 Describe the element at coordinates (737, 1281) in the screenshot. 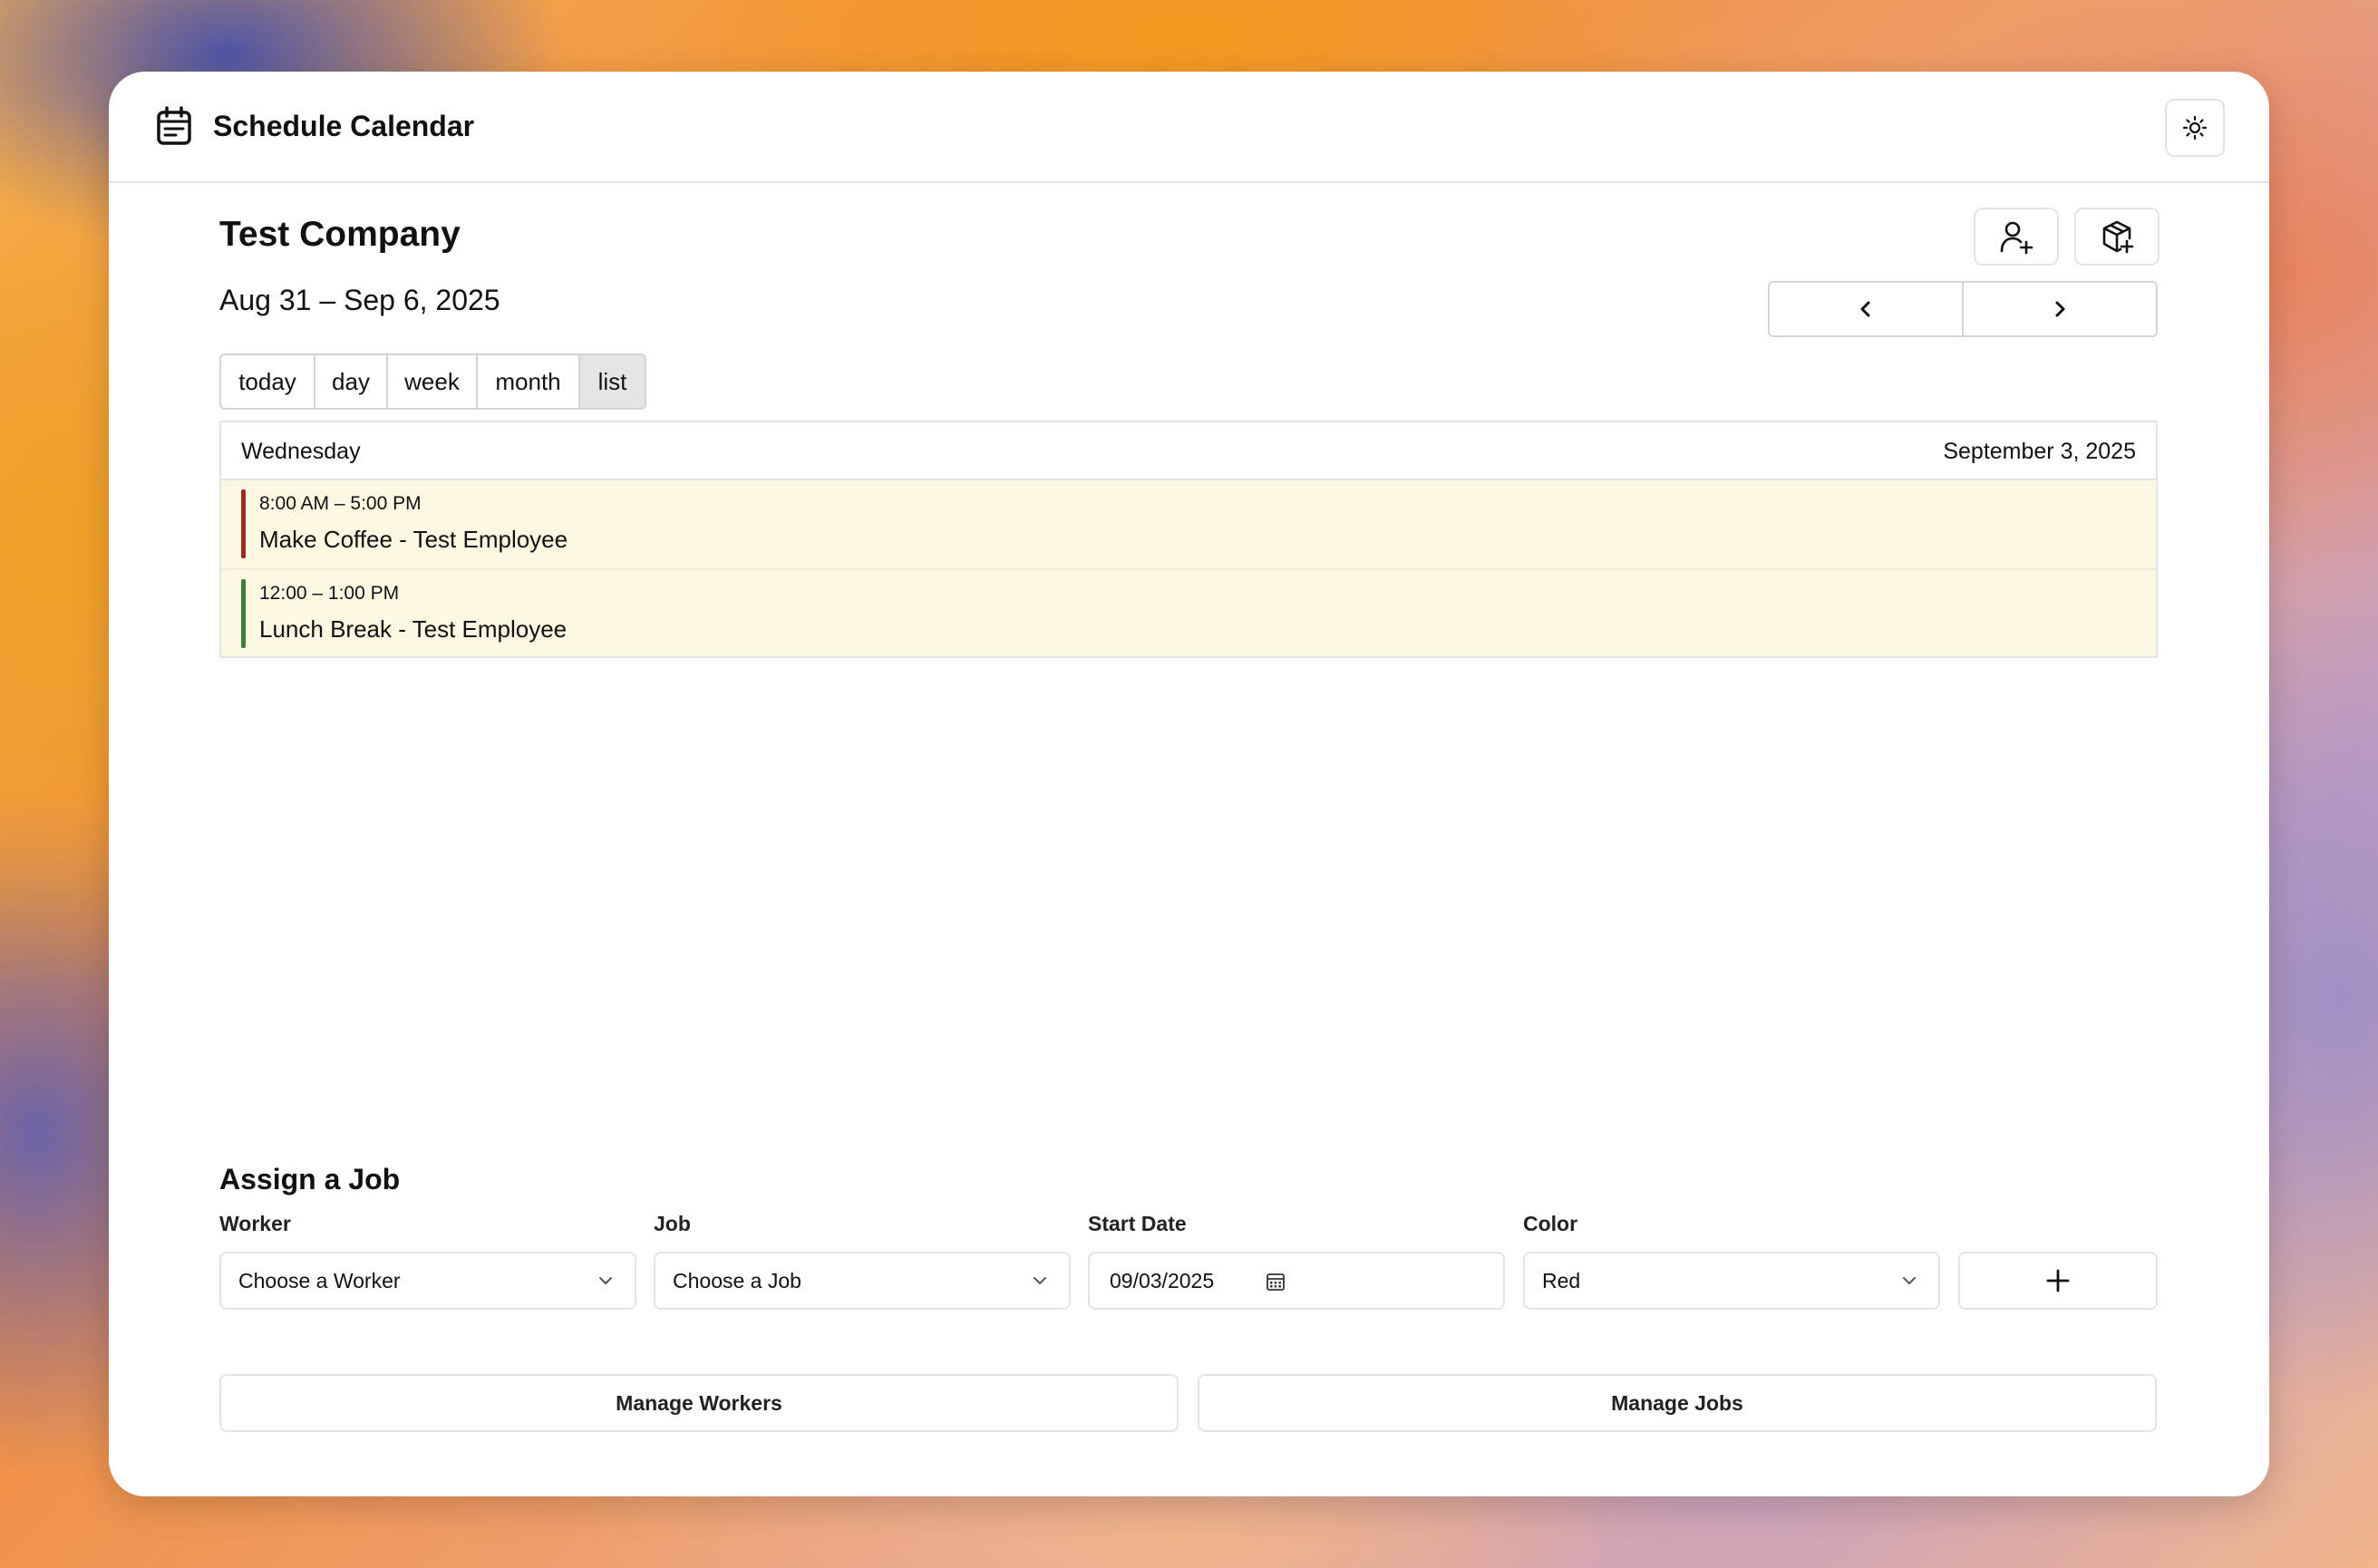

I see `job-select-value: Choose a Job` at that location.